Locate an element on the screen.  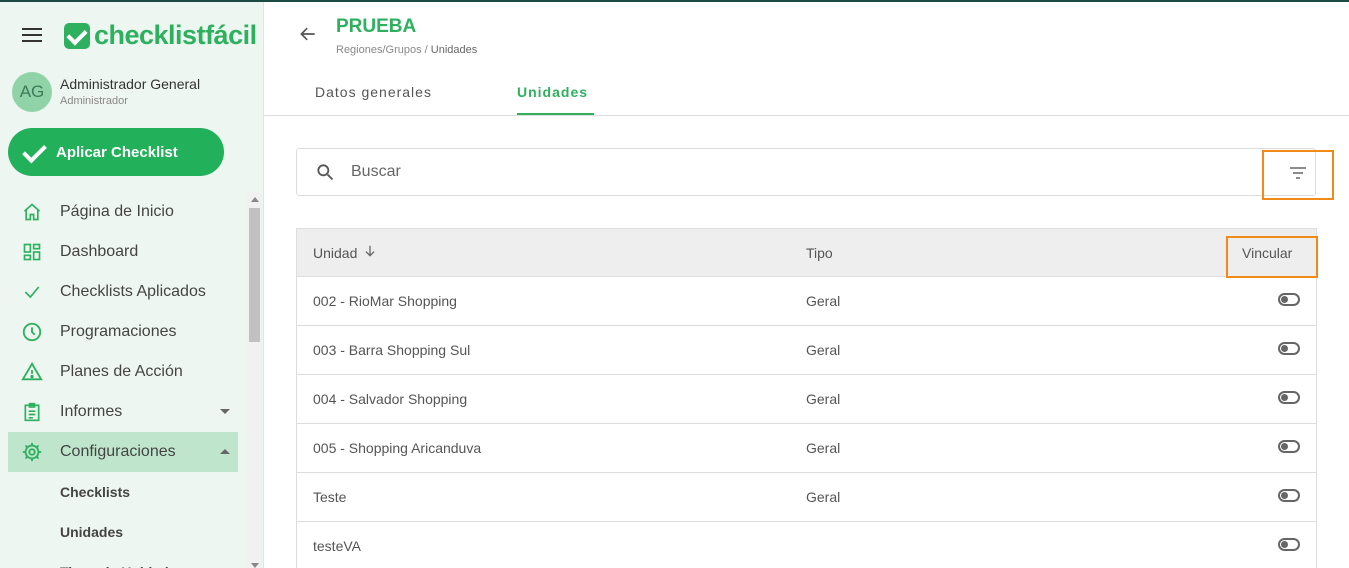
apply-checklist-button: Aplicar Checklist is located at coordinates (116, 152).